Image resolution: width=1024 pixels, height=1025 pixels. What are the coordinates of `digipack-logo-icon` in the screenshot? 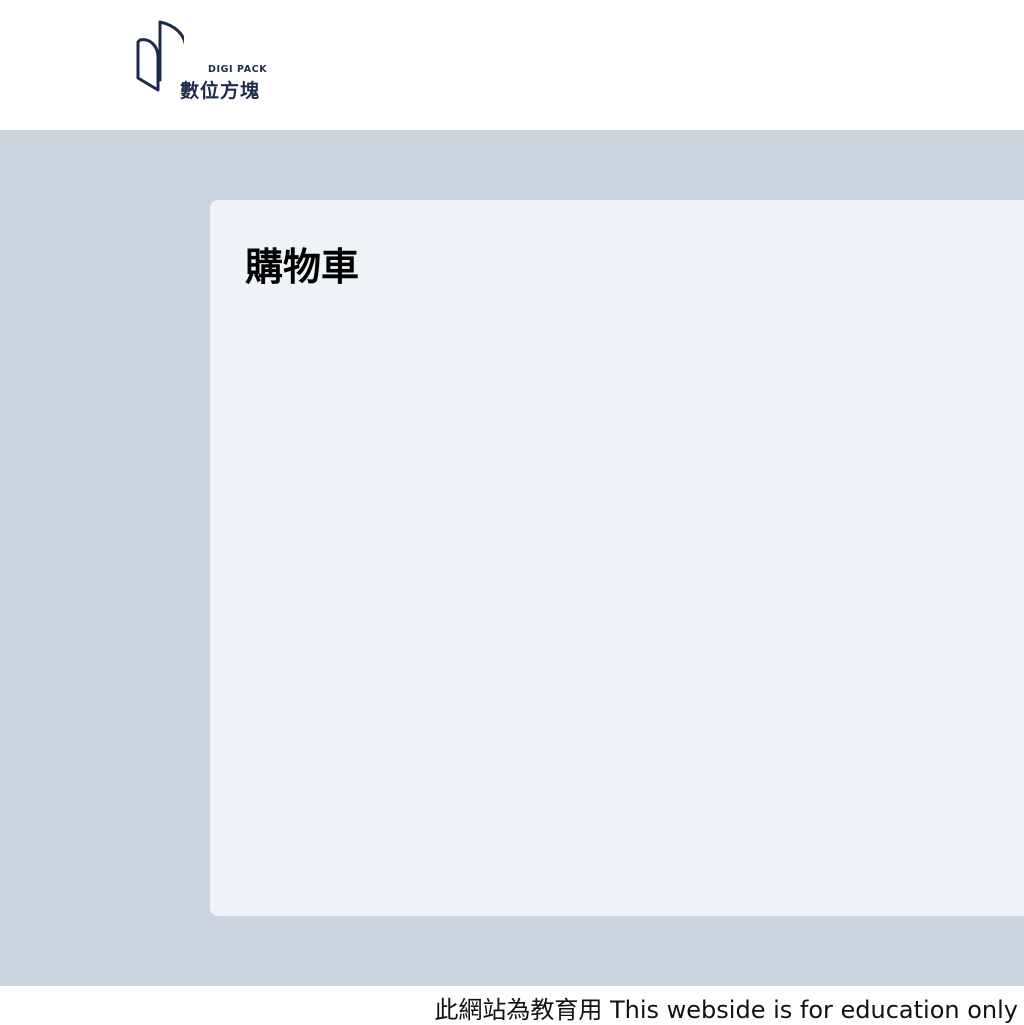 It's located at (160, 56).